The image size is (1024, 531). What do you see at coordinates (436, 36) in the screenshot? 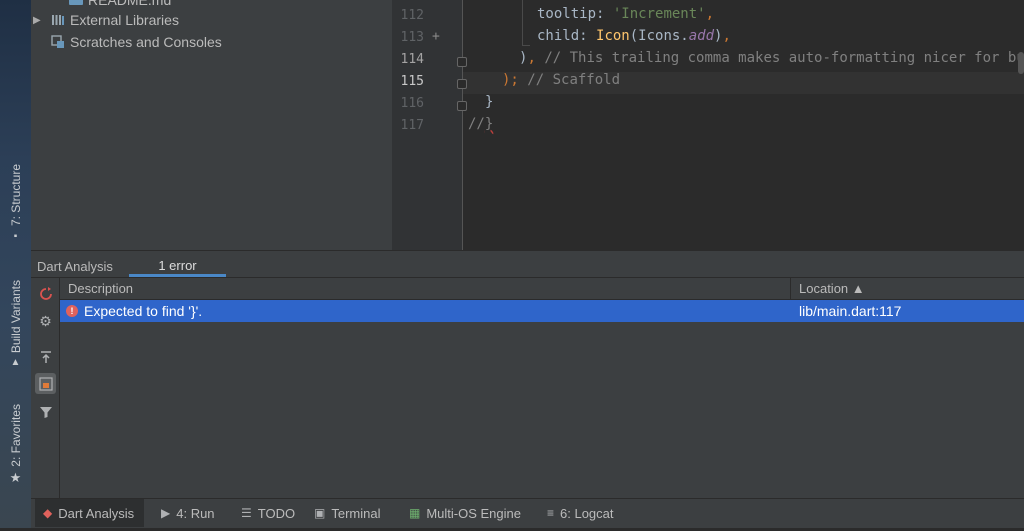
I see `add-line-marker-icon: +` at bounding box center [436, 36].